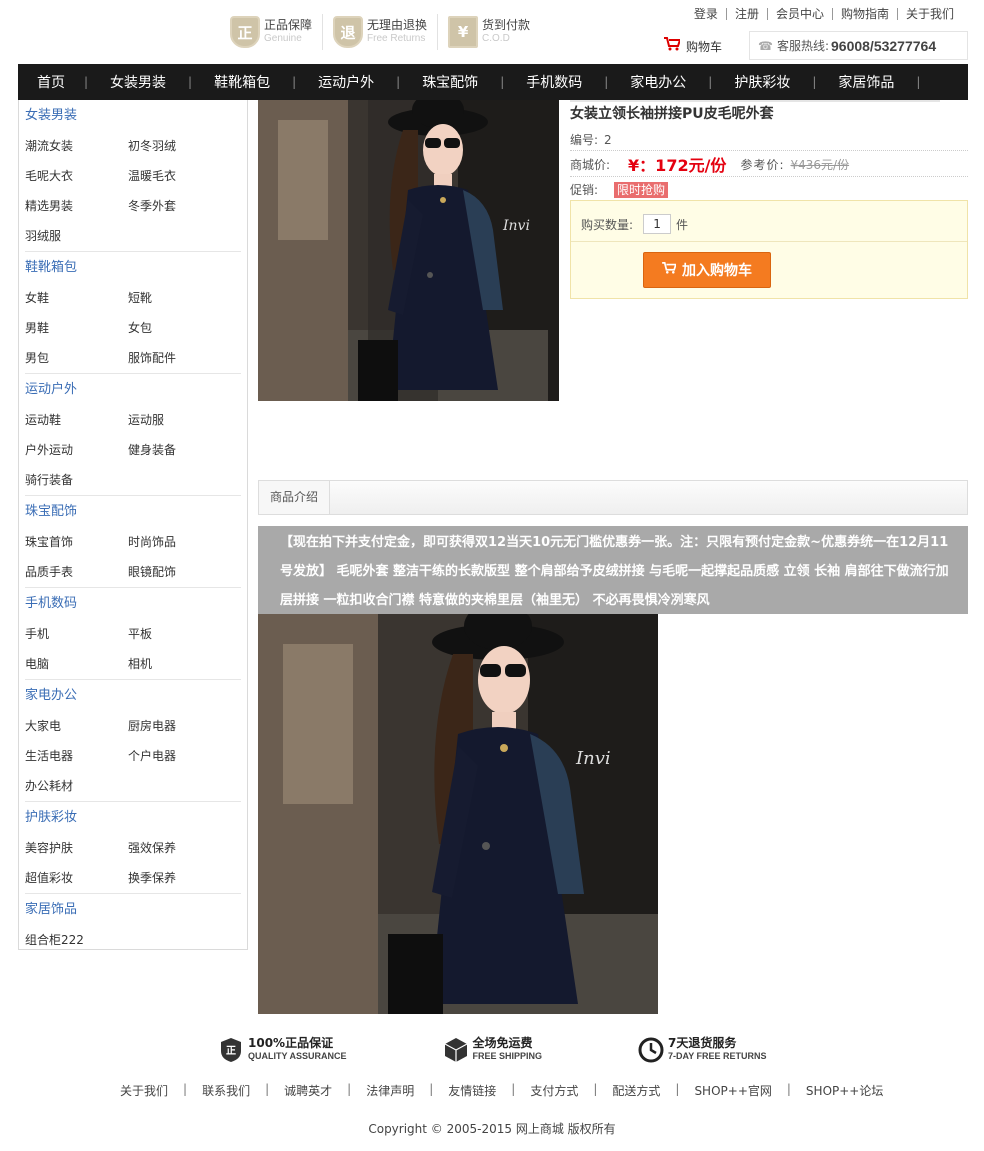 This screenshot has height=1151, width=984. What do you see at coordinates (682, 224) in the screenshot?
I see `qty-unit: 件` at bounding box center [682, 224].